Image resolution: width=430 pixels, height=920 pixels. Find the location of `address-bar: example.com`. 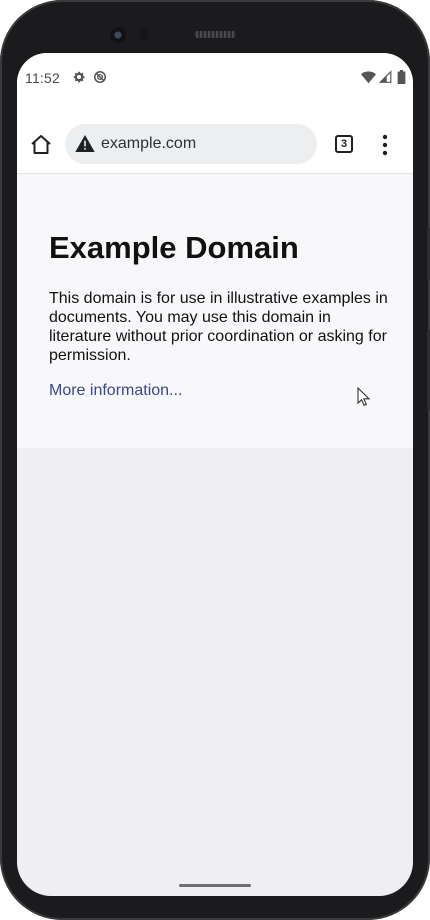

address-bar: example.com is located at coordinates (191, 144).